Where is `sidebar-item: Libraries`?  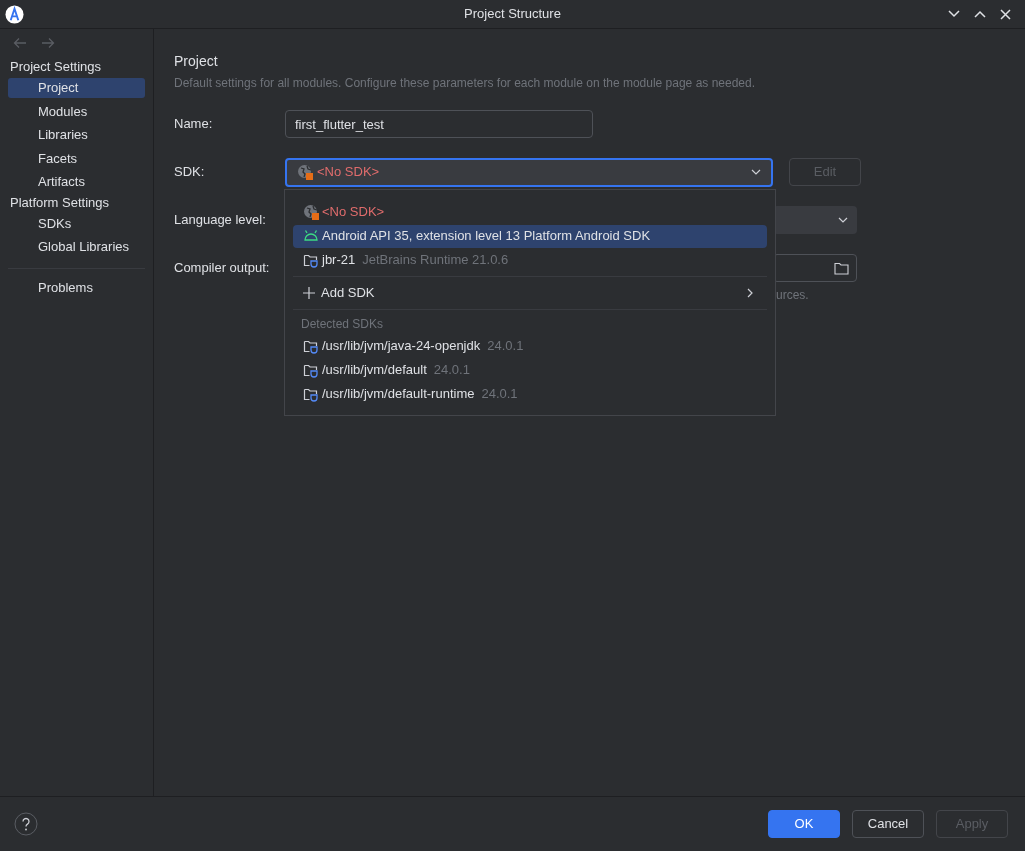 sidebar-item: Libraries is located at coordinates (76, 134).